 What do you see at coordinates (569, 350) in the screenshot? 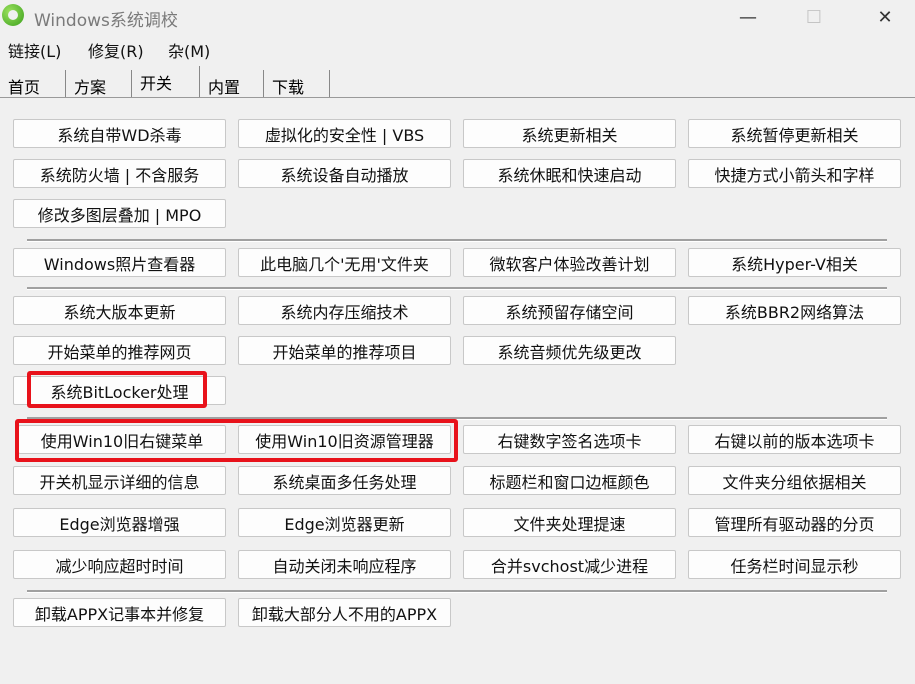
I see `audio-priority-button: 系统音频优先级更改` at bounding box center [569, 350].